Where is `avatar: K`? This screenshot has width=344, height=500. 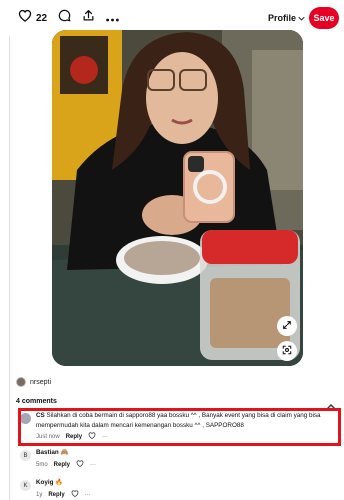
avatar: K is located at coordinates (25, 485).